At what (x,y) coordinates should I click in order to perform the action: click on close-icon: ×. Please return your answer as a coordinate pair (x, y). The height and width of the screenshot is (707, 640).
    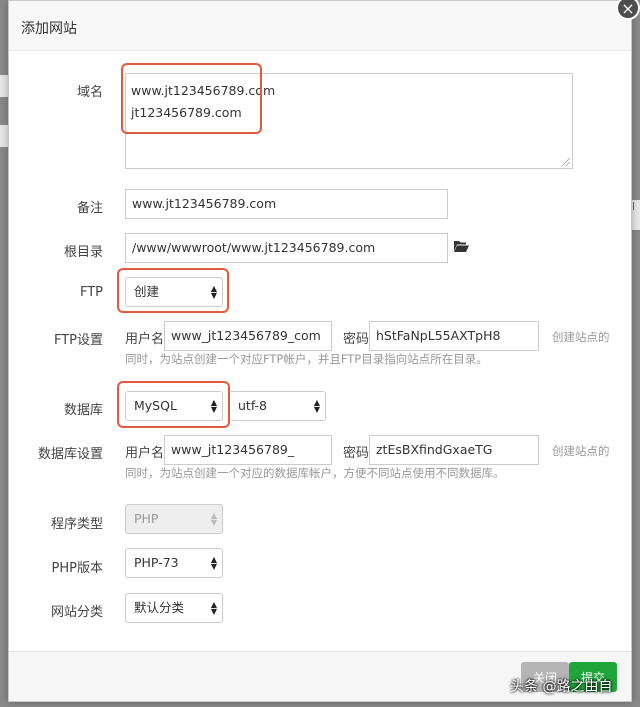
    Looking at the image, I should click on (628, 10).